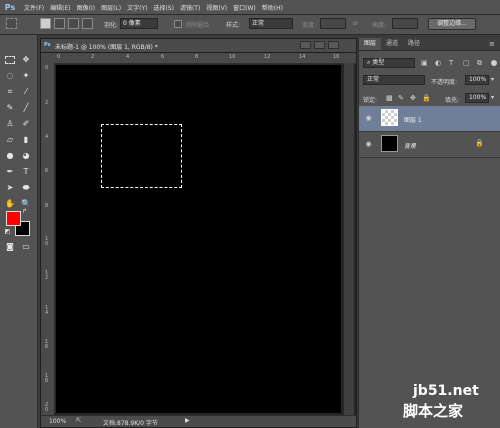  I want to click on hand-tool-icon: ✋, so click(10, 203).